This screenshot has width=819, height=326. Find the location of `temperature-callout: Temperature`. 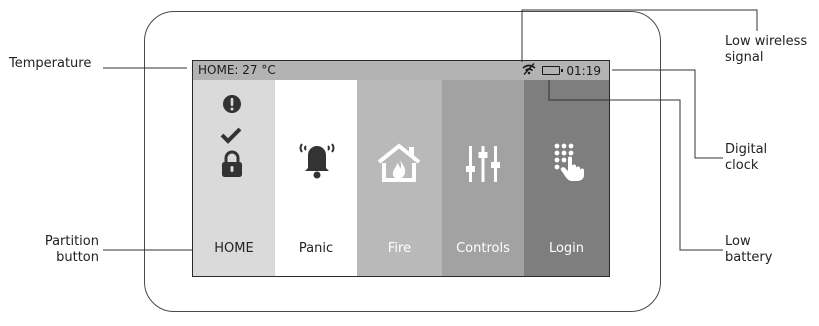

temperature-callout: Temperature is located at coordinates (50, 63).